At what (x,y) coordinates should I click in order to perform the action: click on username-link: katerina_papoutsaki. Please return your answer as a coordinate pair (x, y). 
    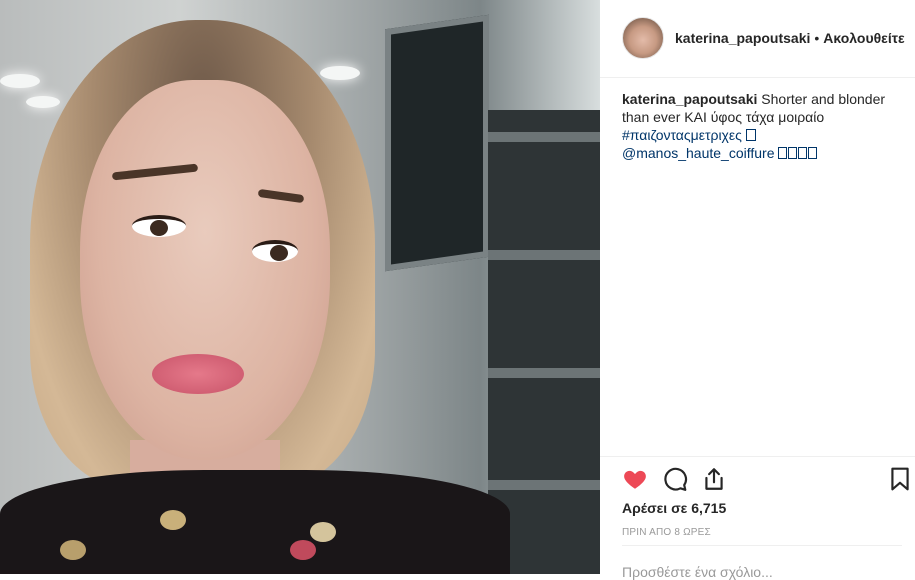
    Looking at the image, I should click on (742, 38).